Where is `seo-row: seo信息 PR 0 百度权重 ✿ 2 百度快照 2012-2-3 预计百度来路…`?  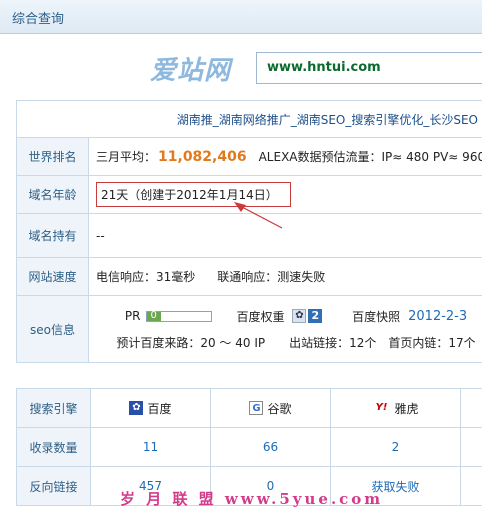 seo-row: seo信息 PR 0 百度权重 ✿ 2 百度快照 2012-2-3 预计百度来路… is located at coordinates (249, 329).